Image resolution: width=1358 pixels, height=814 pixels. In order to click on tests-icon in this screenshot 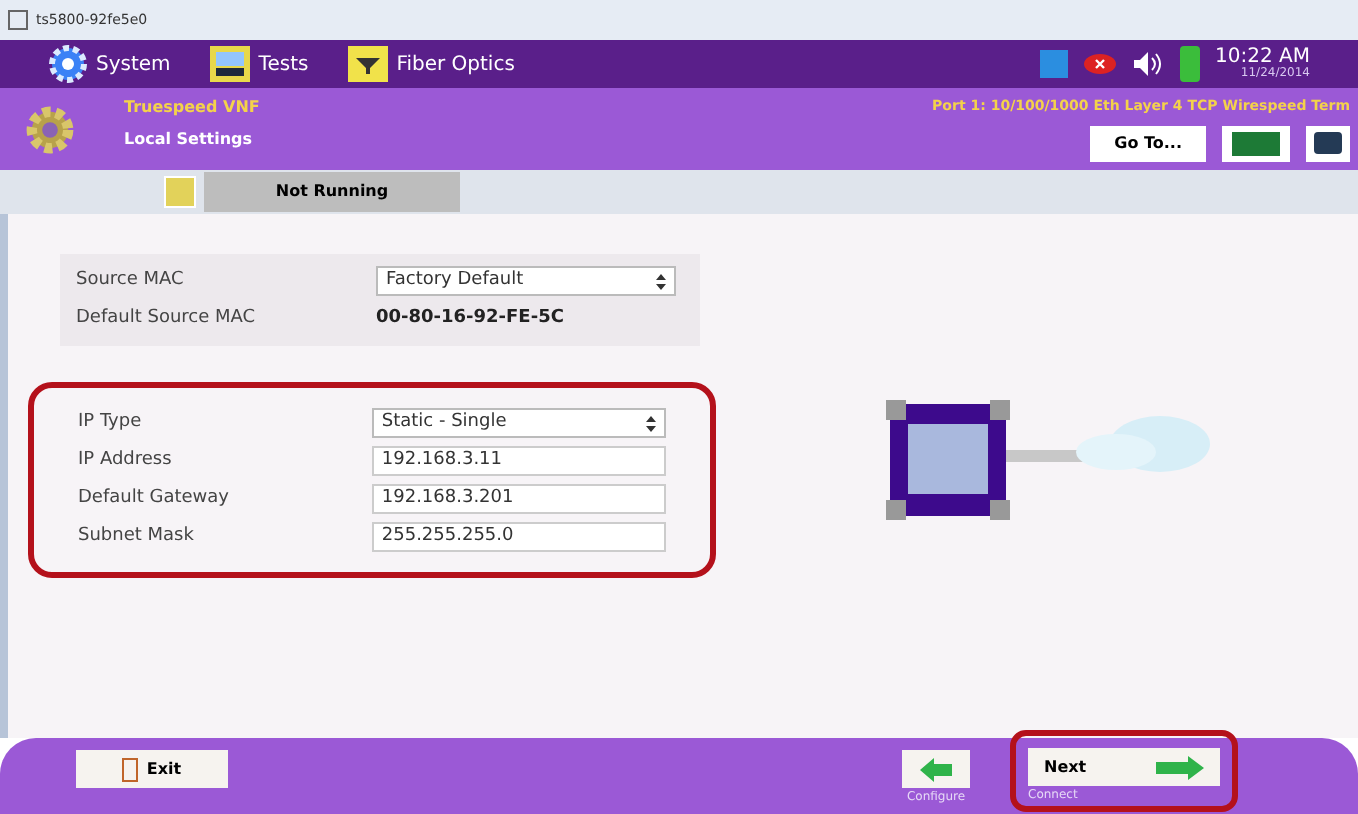, I will do `click(230, 64)`.